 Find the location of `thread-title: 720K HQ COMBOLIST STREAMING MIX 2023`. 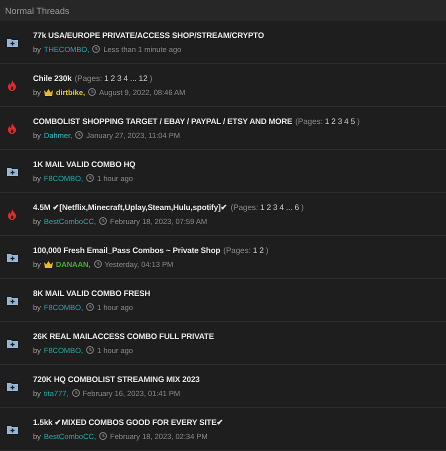

thread-title: 720K HQ COMBOLIST STREAMING MIX 2023 is located at coordinates (116, 379).